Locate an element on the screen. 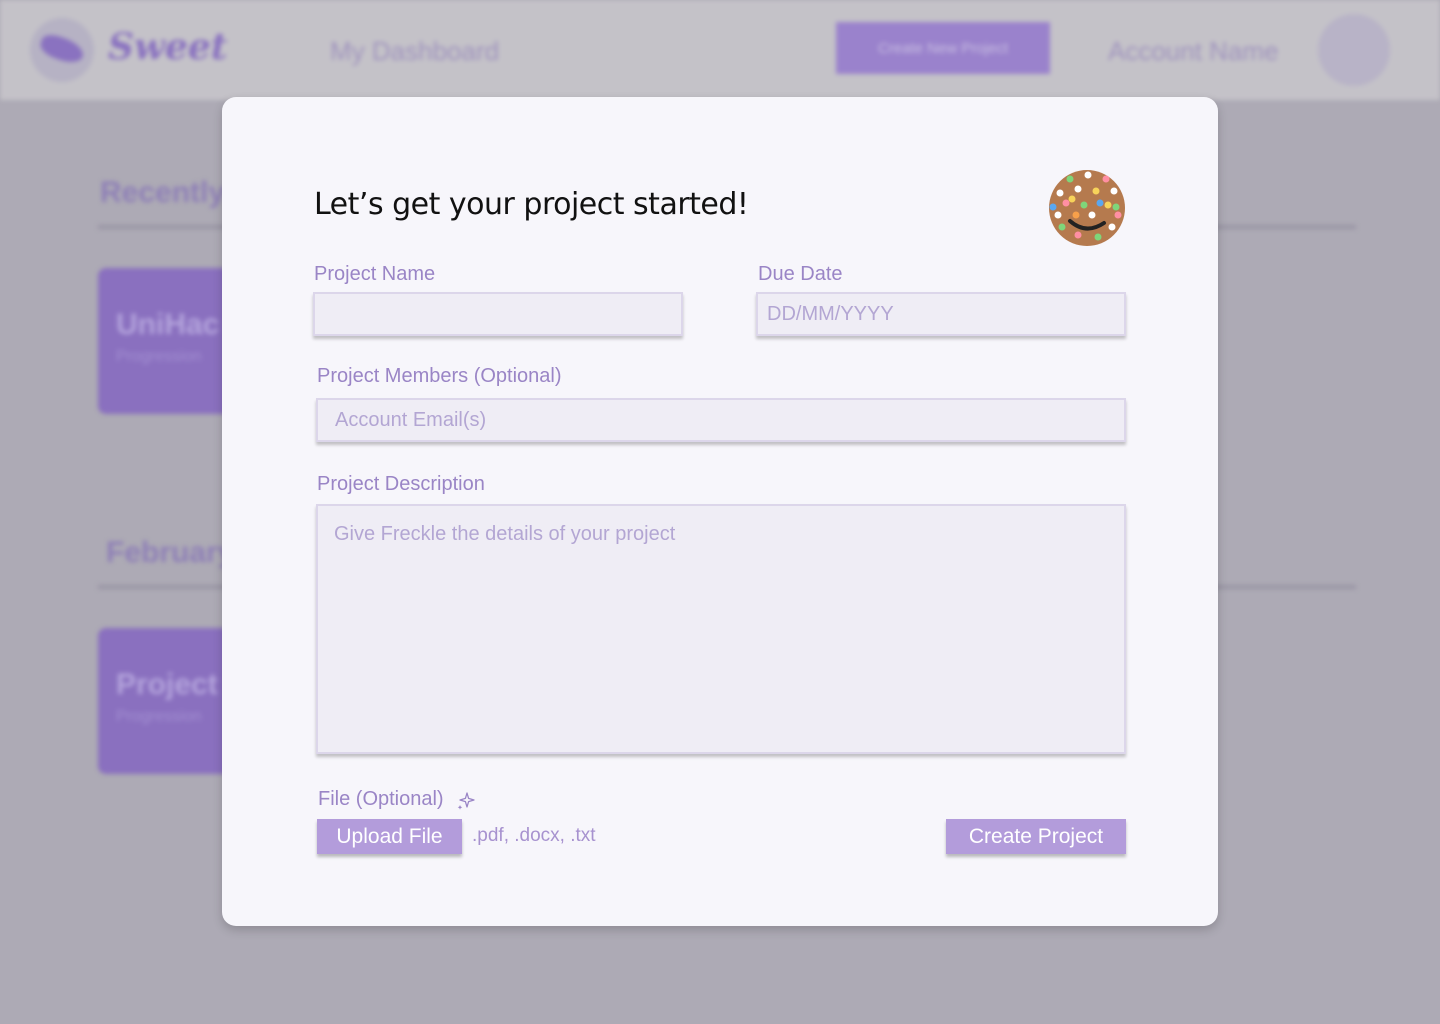 The width and height of the screenshot is (1440, 1024). accepted-file-types: .pdf, .docx, .txt is located at coordinates (534, 835).